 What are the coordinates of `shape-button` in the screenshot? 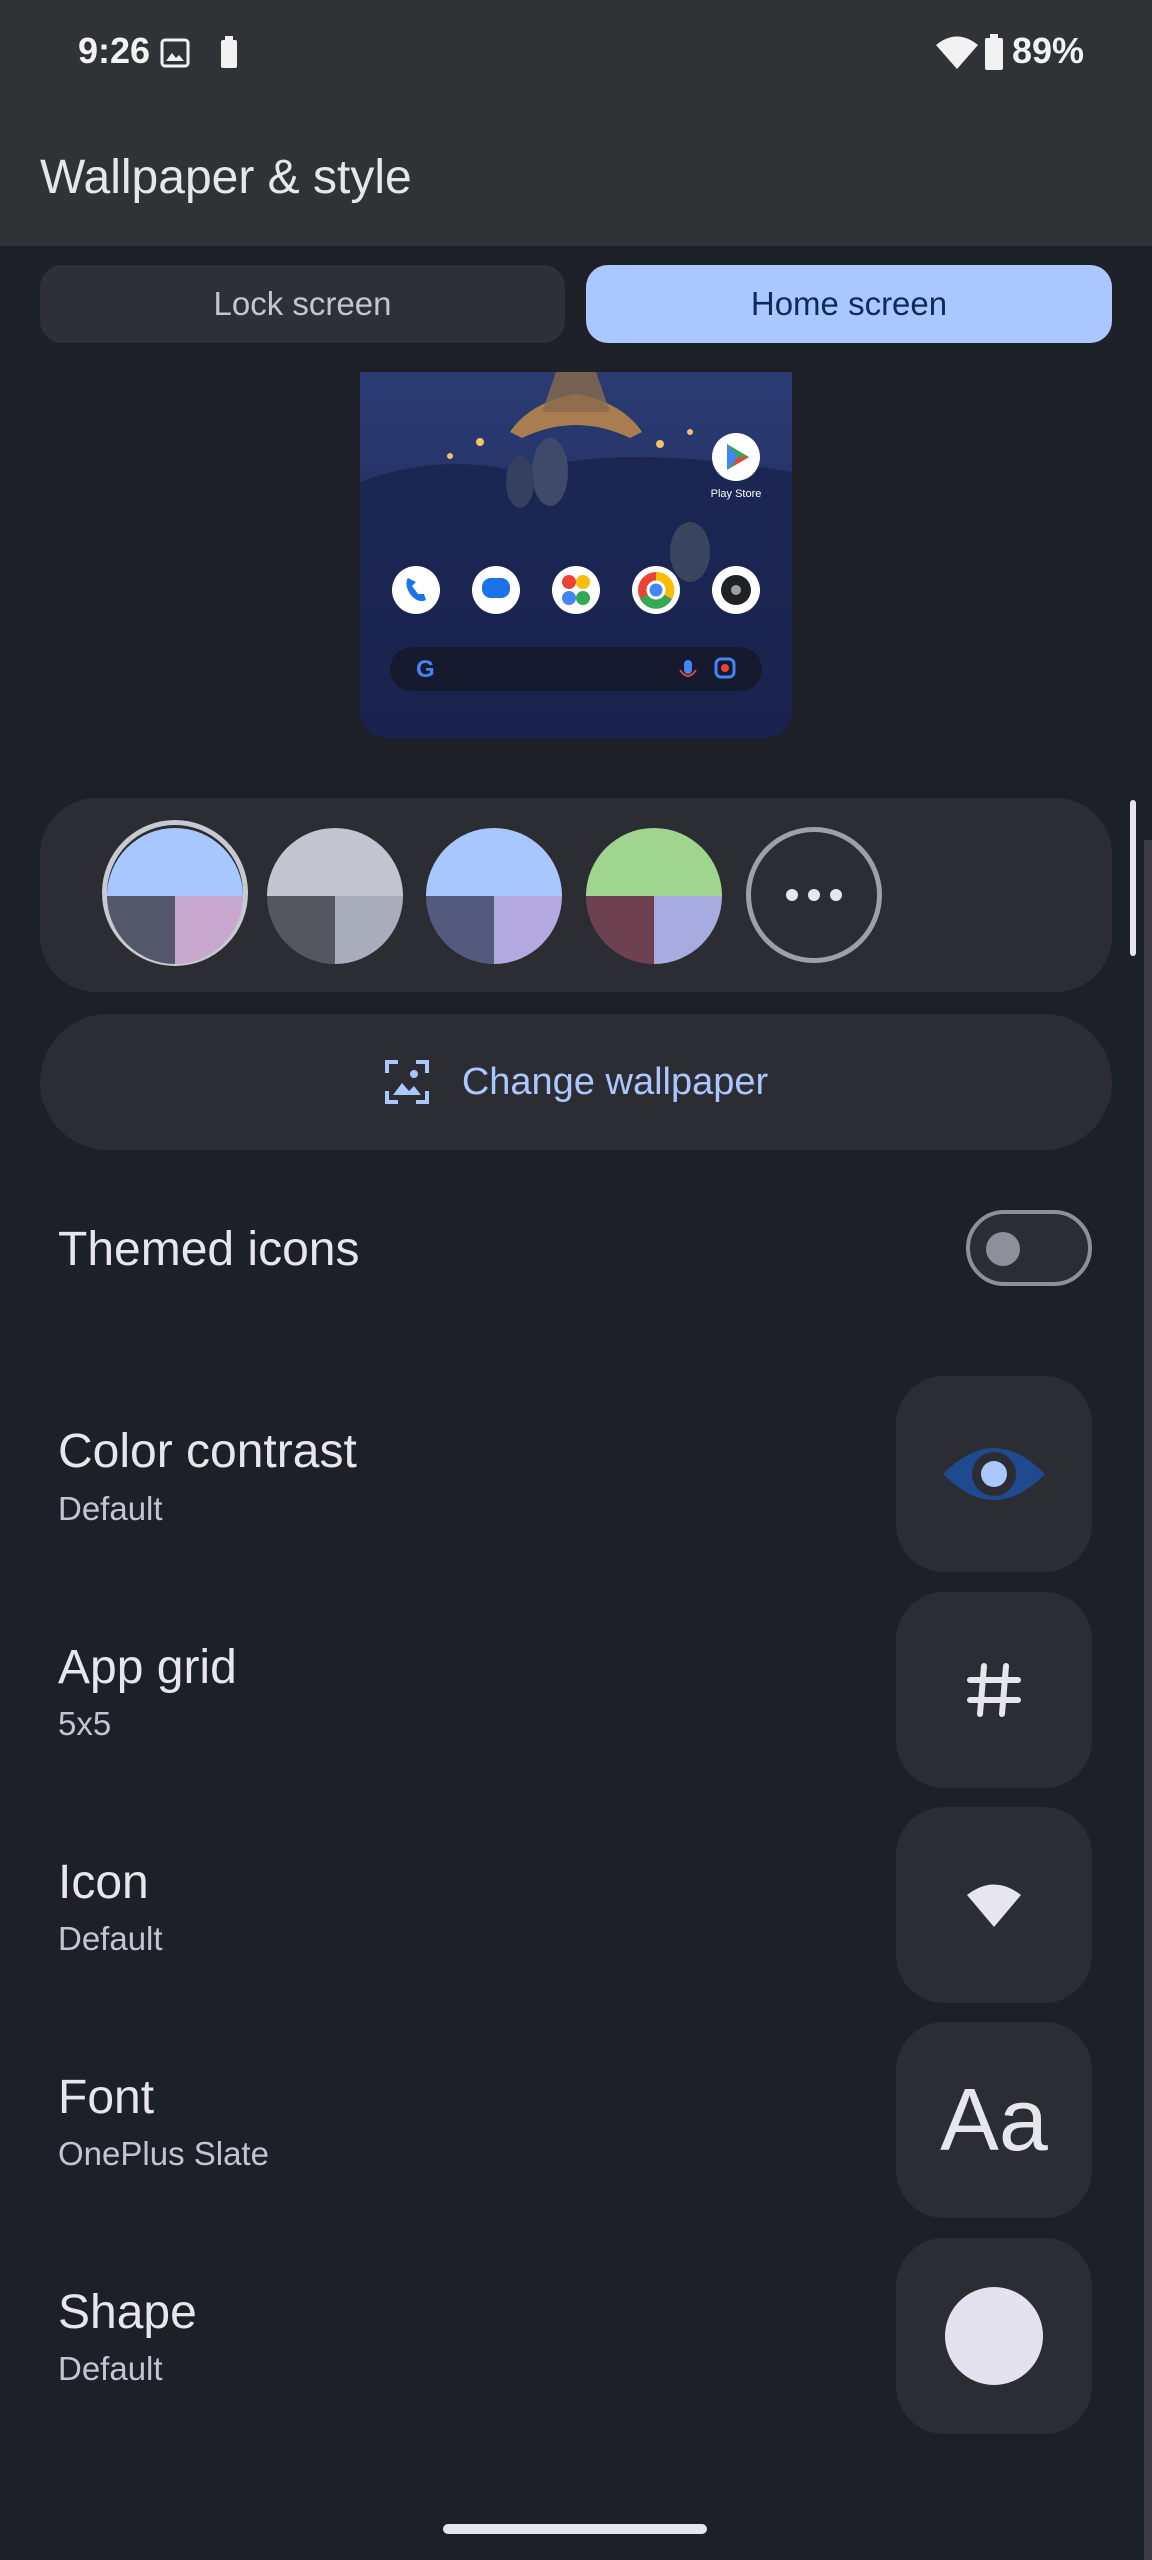 It's located at (994, 2336).